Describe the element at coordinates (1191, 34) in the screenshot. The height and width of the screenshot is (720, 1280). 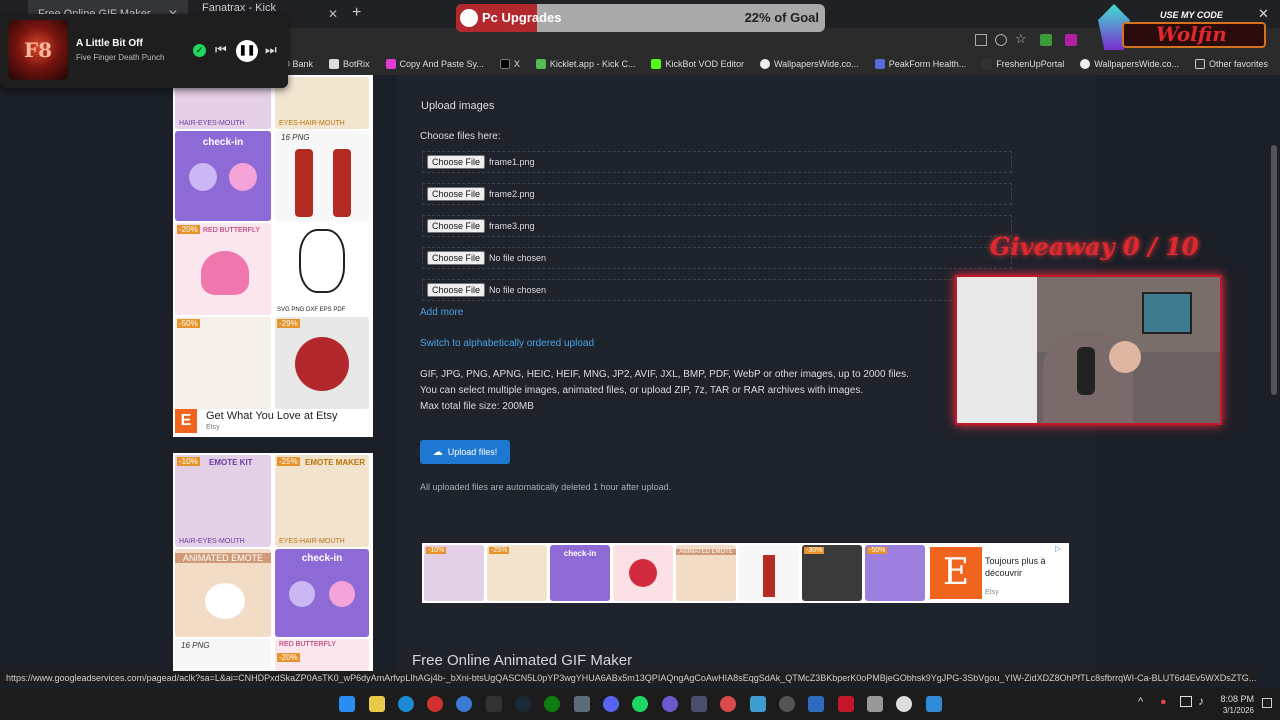
I see `creator-code: Wolfin` at that location.